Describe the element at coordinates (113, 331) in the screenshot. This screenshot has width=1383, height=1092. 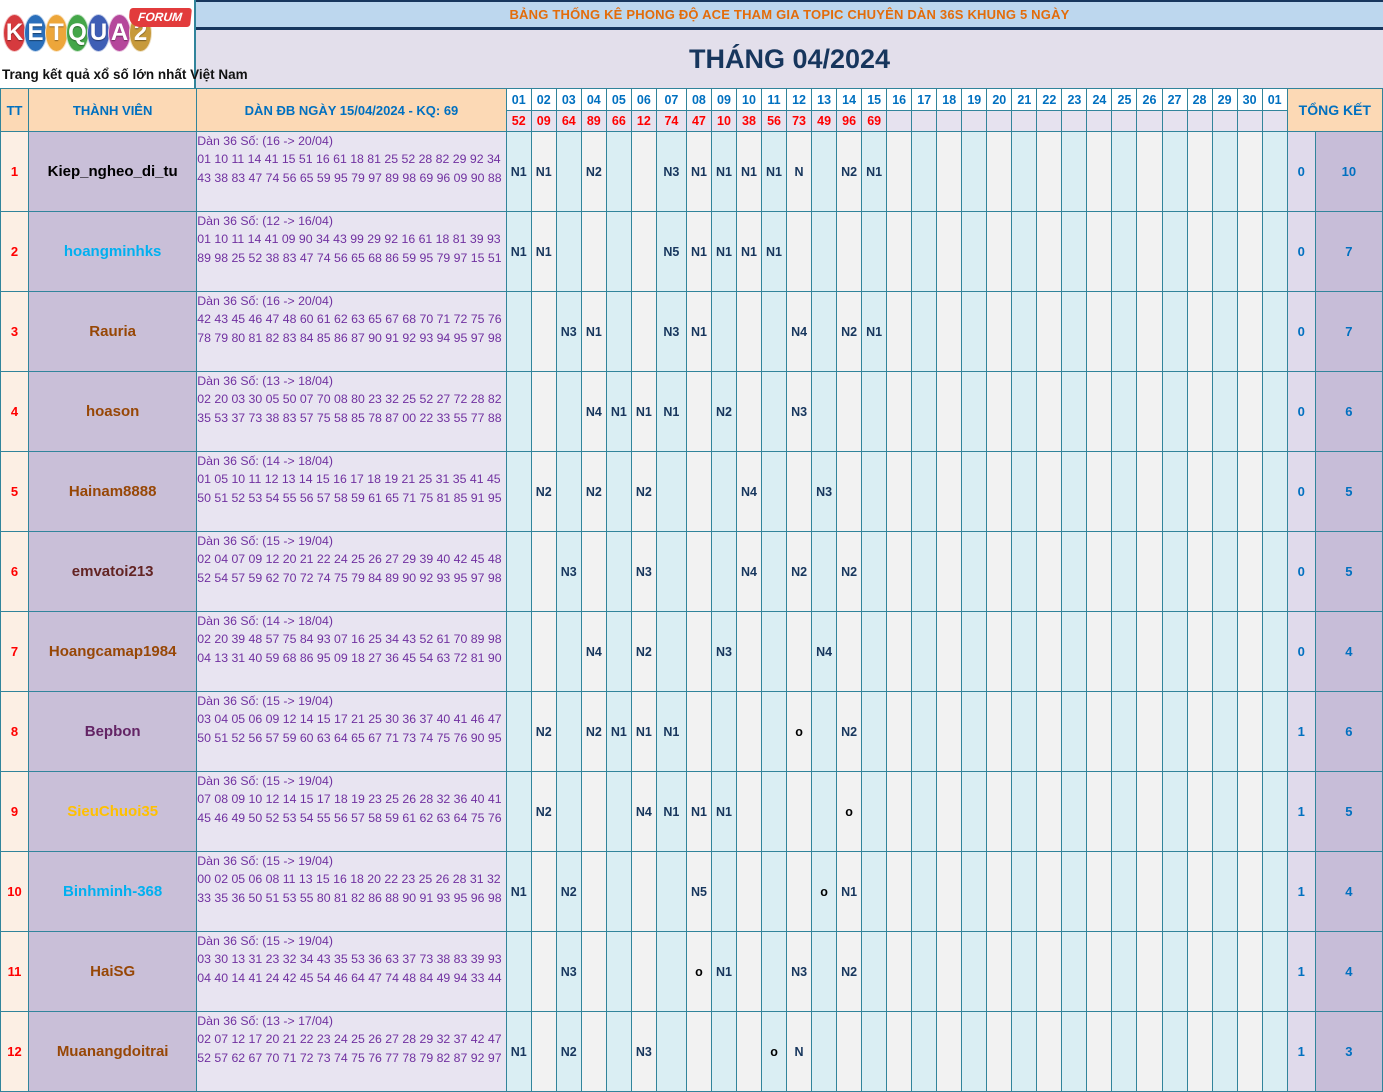
I see `member-name: Rauria` at that location.